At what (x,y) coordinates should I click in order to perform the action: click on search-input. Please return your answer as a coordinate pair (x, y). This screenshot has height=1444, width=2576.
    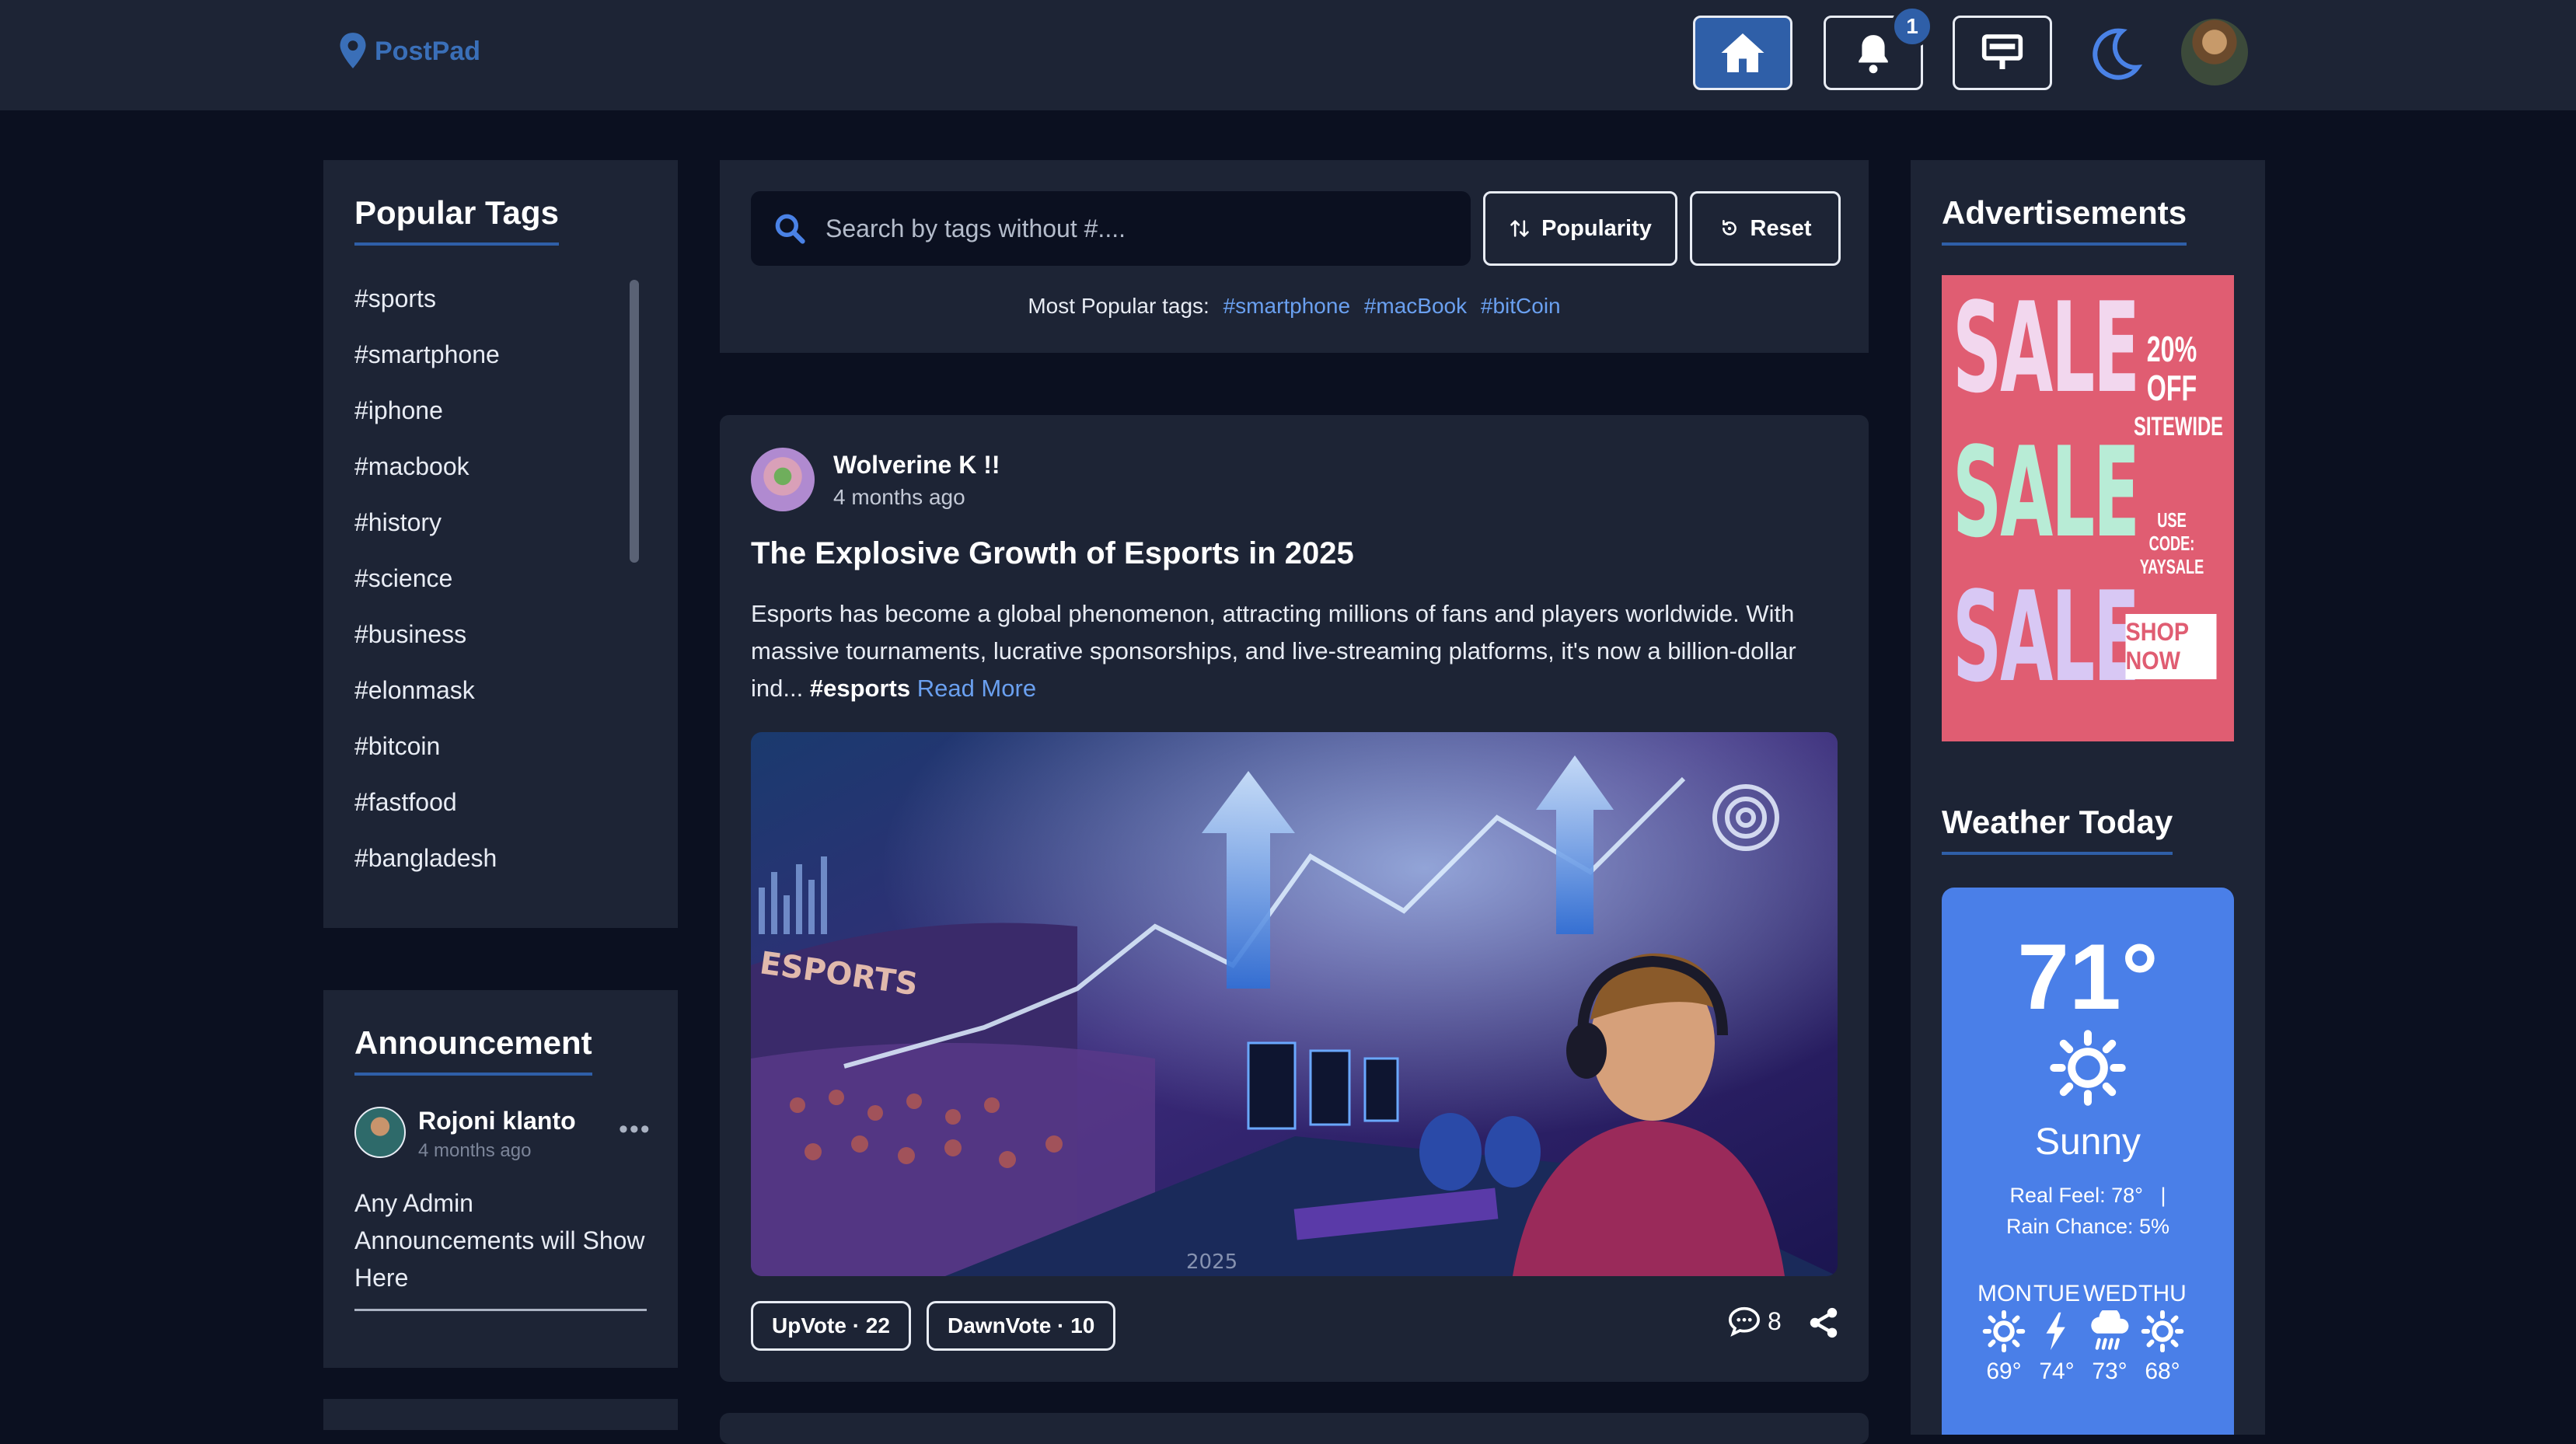
    Looking at the image, I should click on (1137, 228).